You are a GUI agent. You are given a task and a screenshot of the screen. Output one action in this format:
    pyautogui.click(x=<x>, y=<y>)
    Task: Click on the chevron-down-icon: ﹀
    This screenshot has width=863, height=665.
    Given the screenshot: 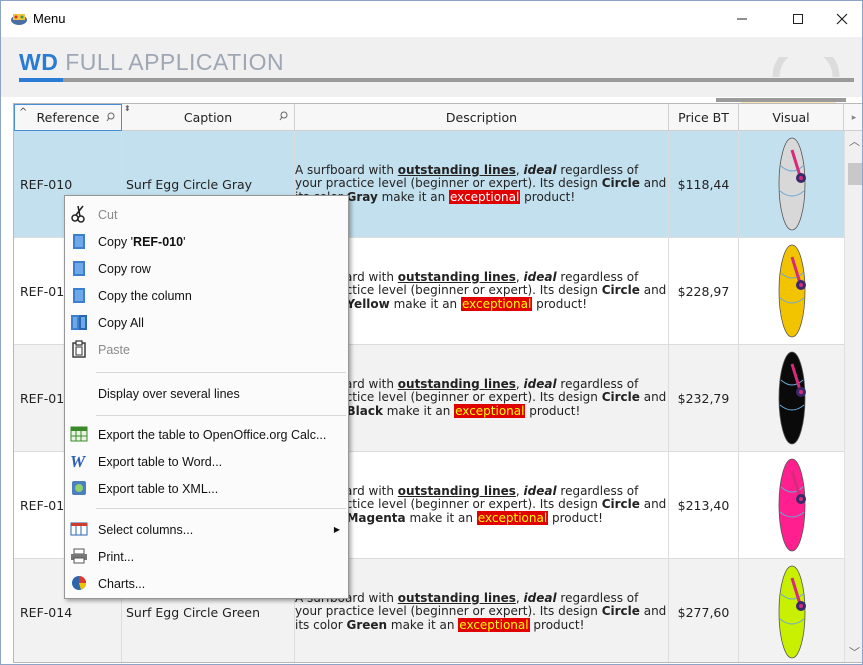 What is the action you would take?
    pyautogui.click(x=854, y=652)
    